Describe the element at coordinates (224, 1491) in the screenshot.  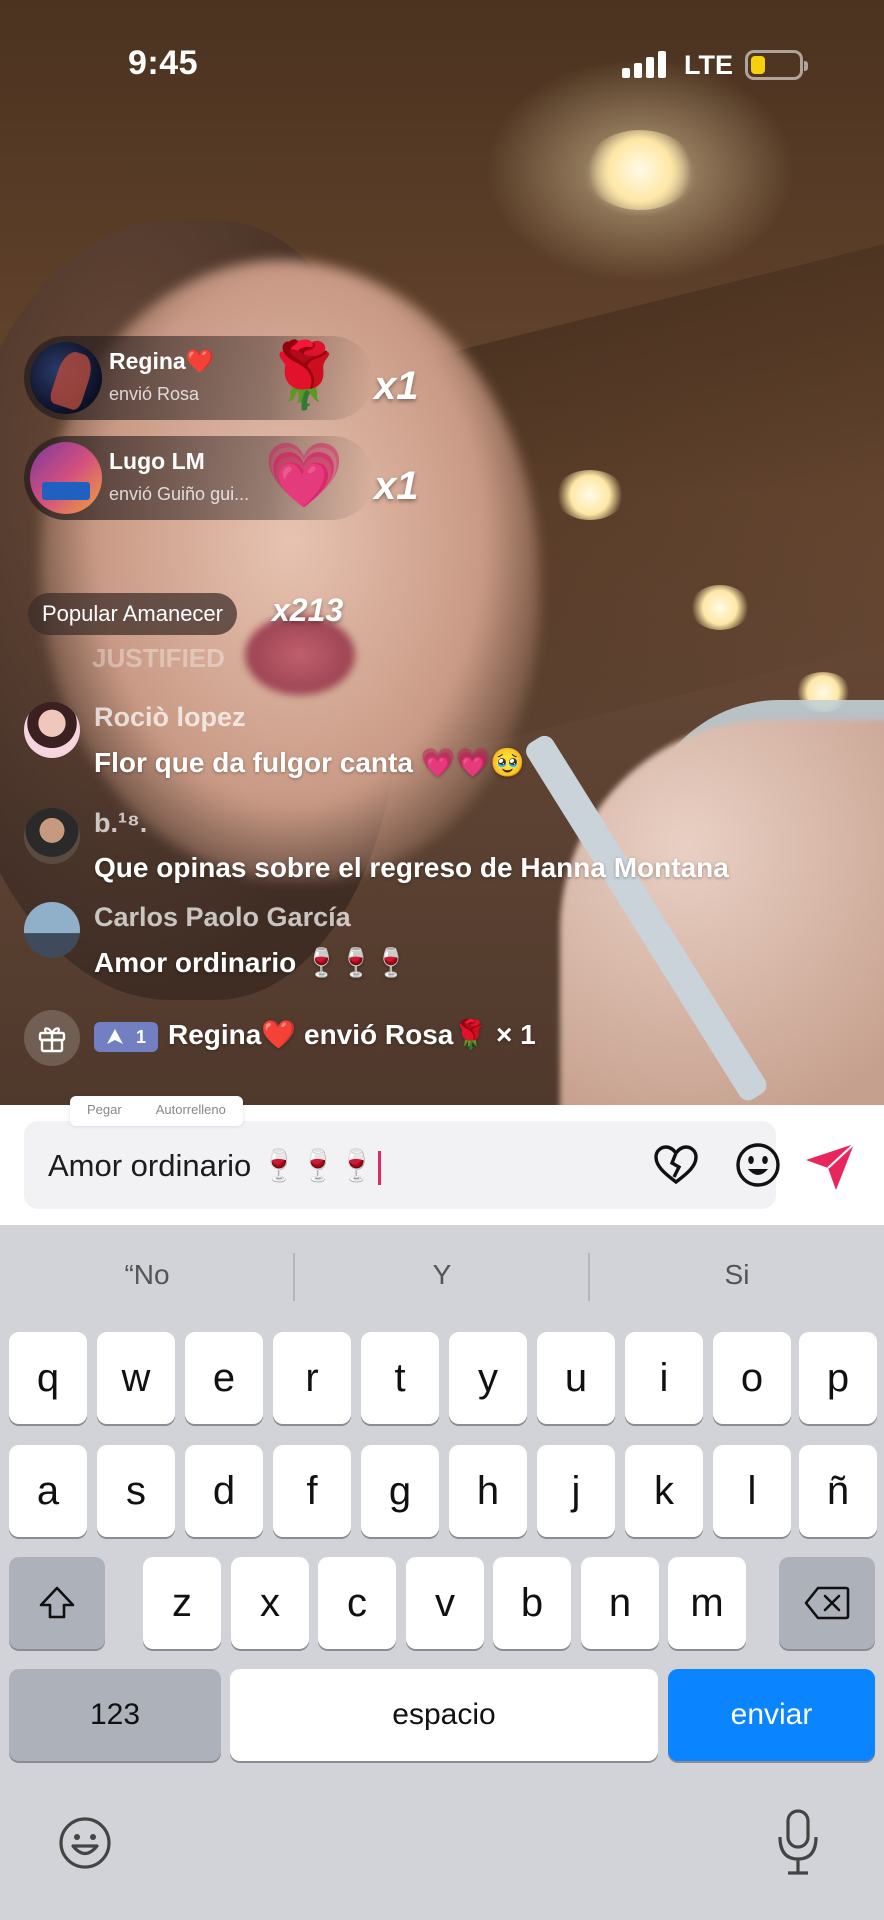
I see `key-d: d` at that location.